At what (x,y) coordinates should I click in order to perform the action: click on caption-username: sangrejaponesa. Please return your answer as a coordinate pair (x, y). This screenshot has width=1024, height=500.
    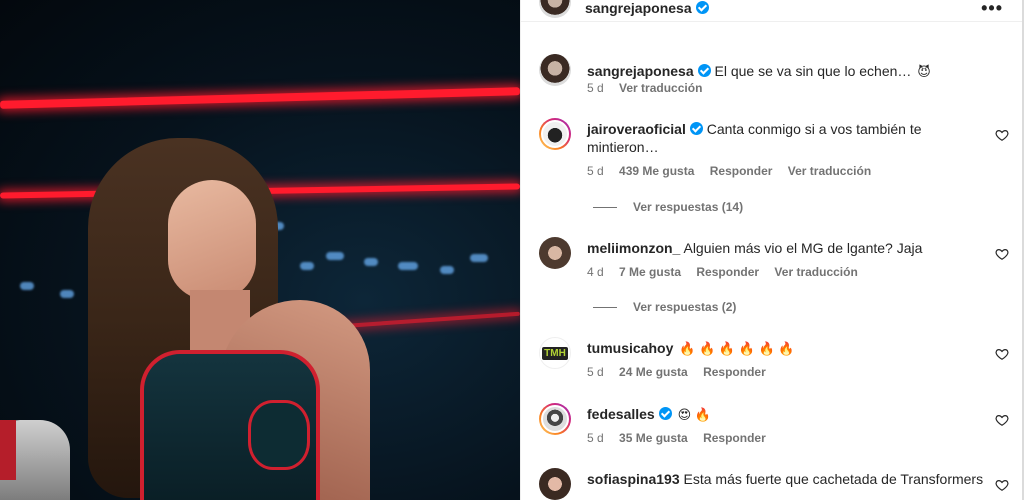
    Looking at the image, I should click on (640, 71).